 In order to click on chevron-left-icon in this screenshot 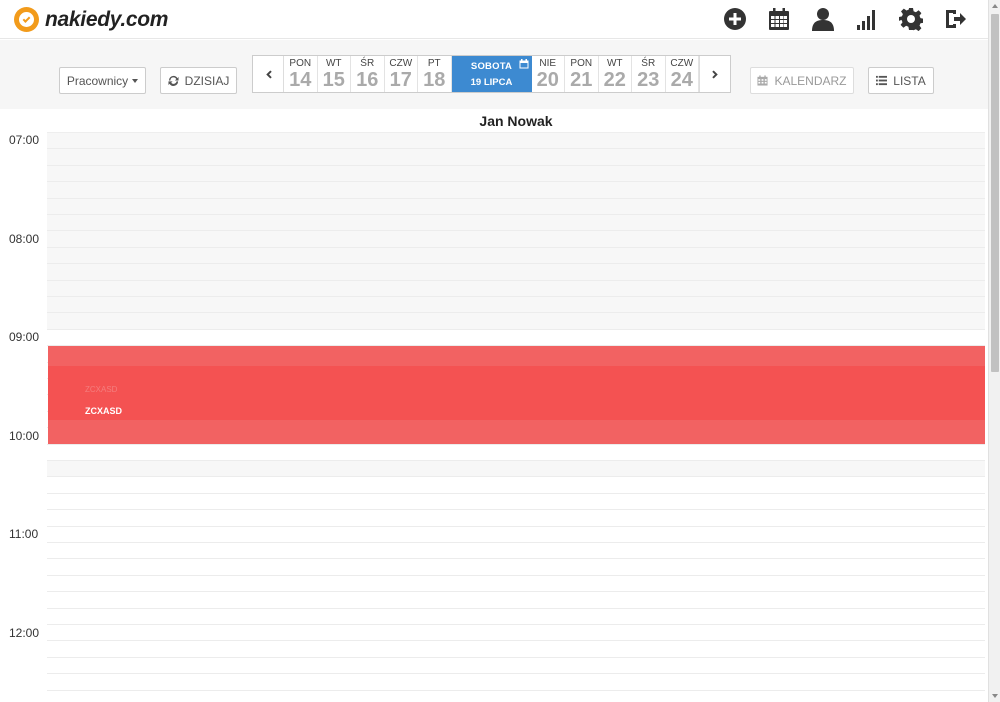, I will do `click(268, 74)`.